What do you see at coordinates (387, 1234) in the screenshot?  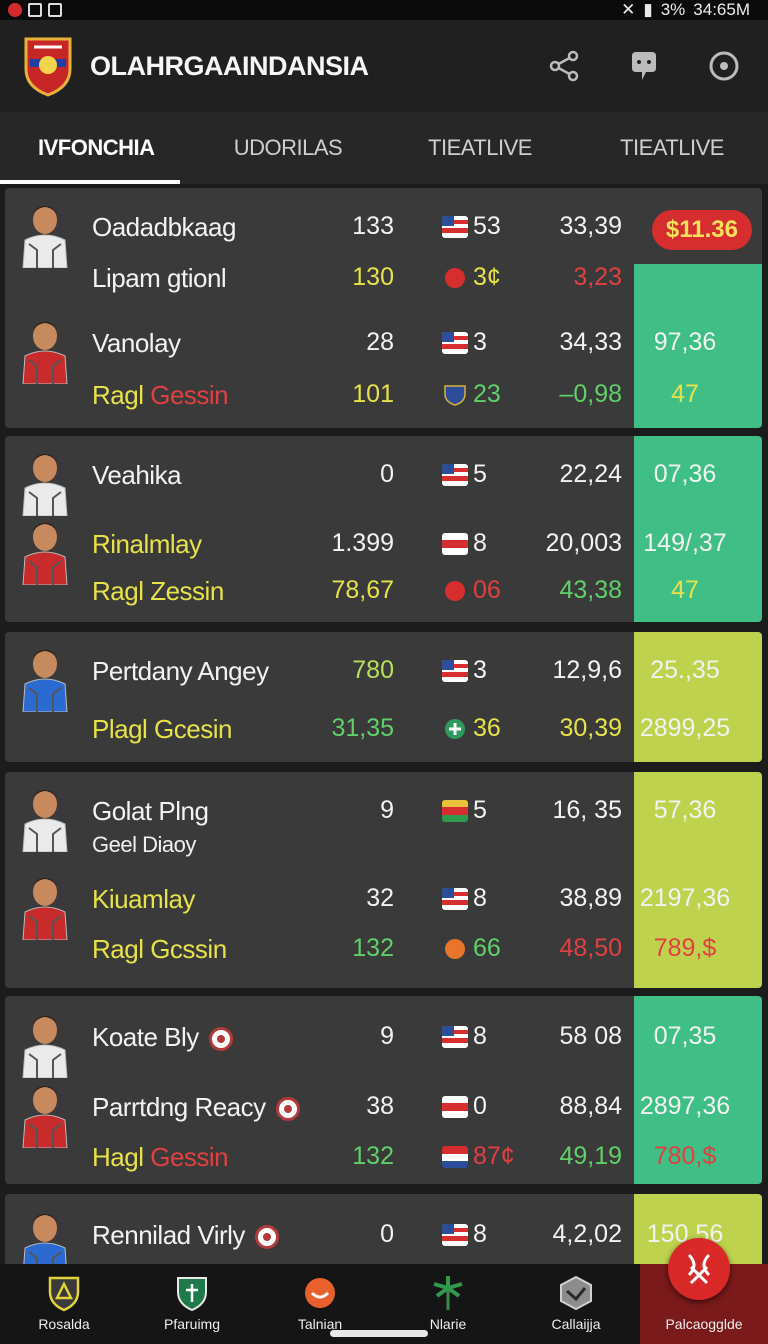 I see `stat-value-1: 0` at bounding box center [387, 1234].